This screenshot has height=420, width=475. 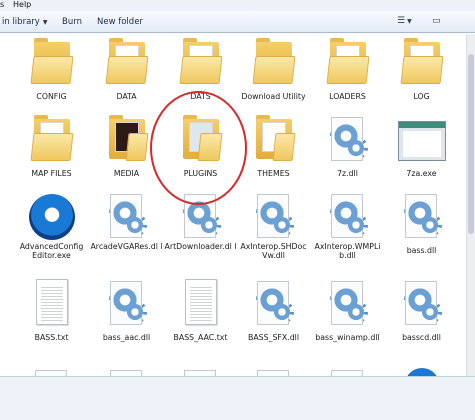 I want to click on item-label: LOG, so click(x=421, y=96).